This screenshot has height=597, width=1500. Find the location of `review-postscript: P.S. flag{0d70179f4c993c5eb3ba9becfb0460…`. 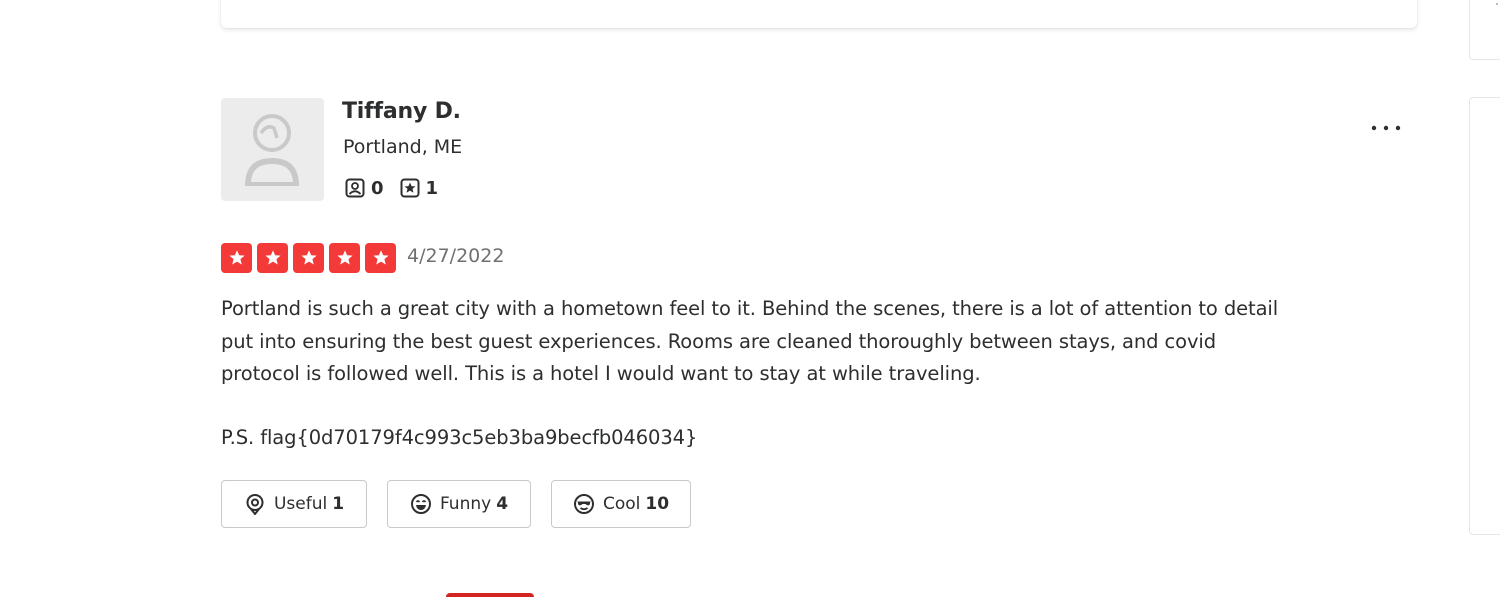

review-postscript: P.S. flag{0d70179f4c993c5eb3ba9becfb0460… is located at coordinates (459, 437).